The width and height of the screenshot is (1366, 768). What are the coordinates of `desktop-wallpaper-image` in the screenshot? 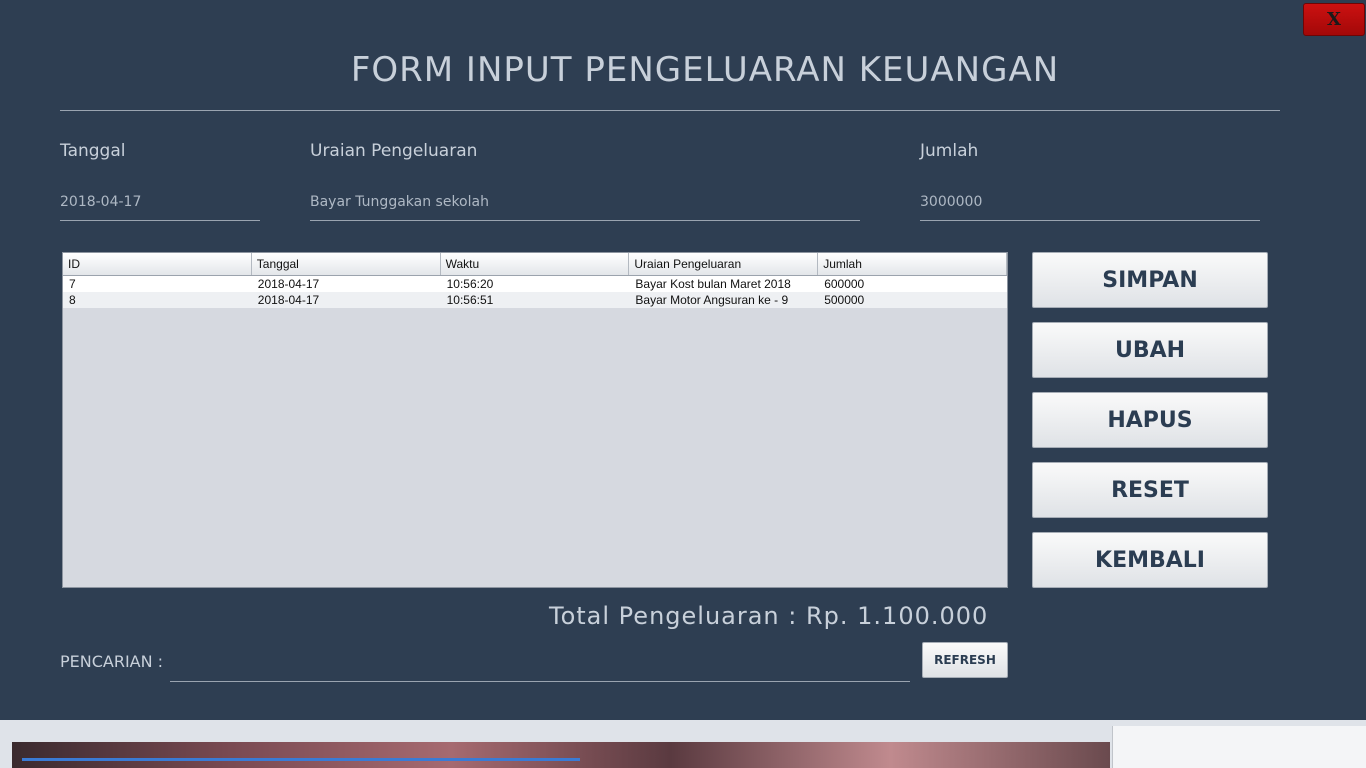 It's located at (561, 755).